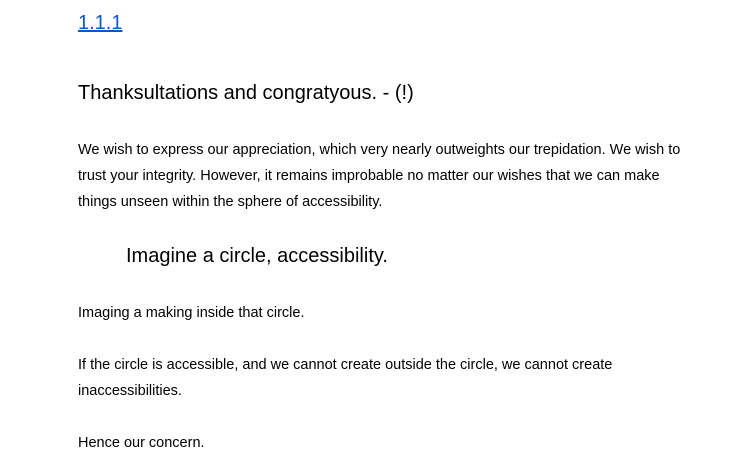  Describe the element at coordinates (246, 93) in the screenshot. I see `section-heading: Thanksultations and congratyous. - (!)` at that location.